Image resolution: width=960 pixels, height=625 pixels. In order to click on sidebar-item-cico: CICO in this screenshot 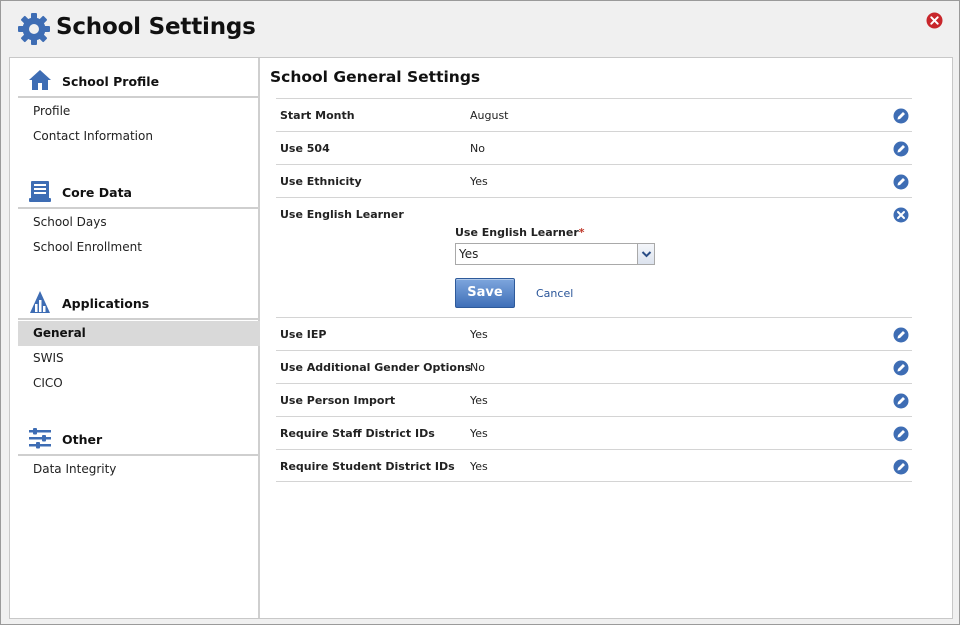, I will do `click(139, 383)`.